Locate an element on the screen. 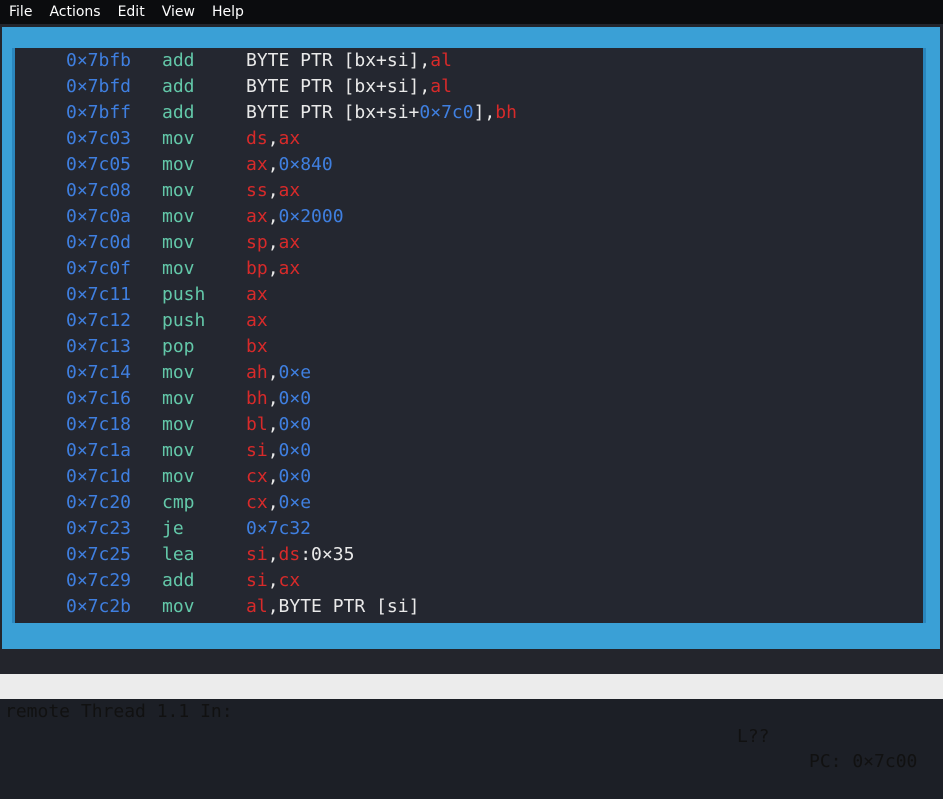 This screenshot has width=943, height=799. instruction-operands: BYTE PTR [bx+si+0×7c0],bh is located at coordinates (381, 113).